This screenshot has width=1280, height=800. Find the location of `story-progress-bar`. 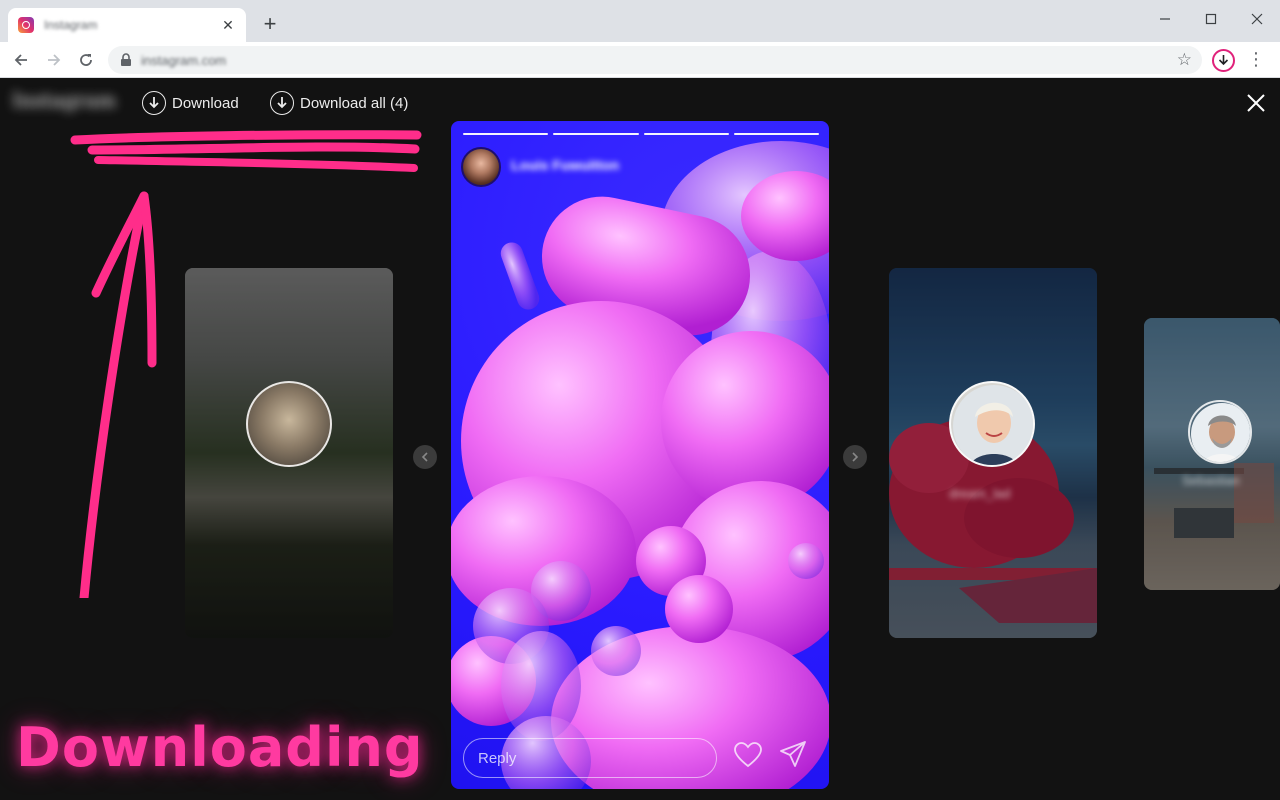

story-progress-bar is located at coordinates (641, 134).